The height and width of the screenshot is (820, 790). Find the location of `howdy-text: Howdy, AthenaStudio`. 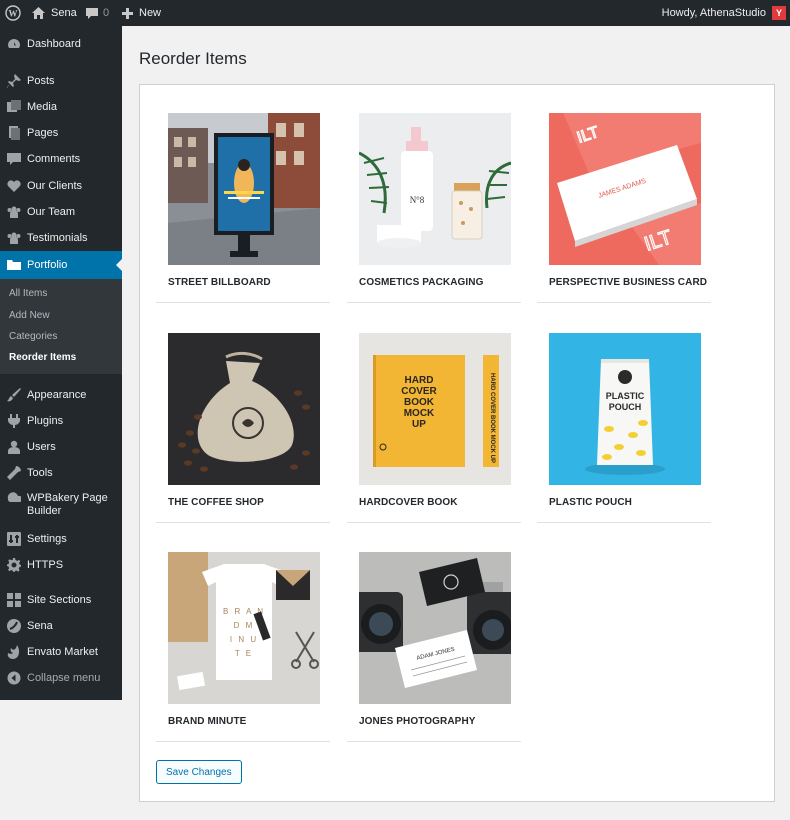

howdy-text: Howdy, AthenaStudio is located at coordinates (713, 13).